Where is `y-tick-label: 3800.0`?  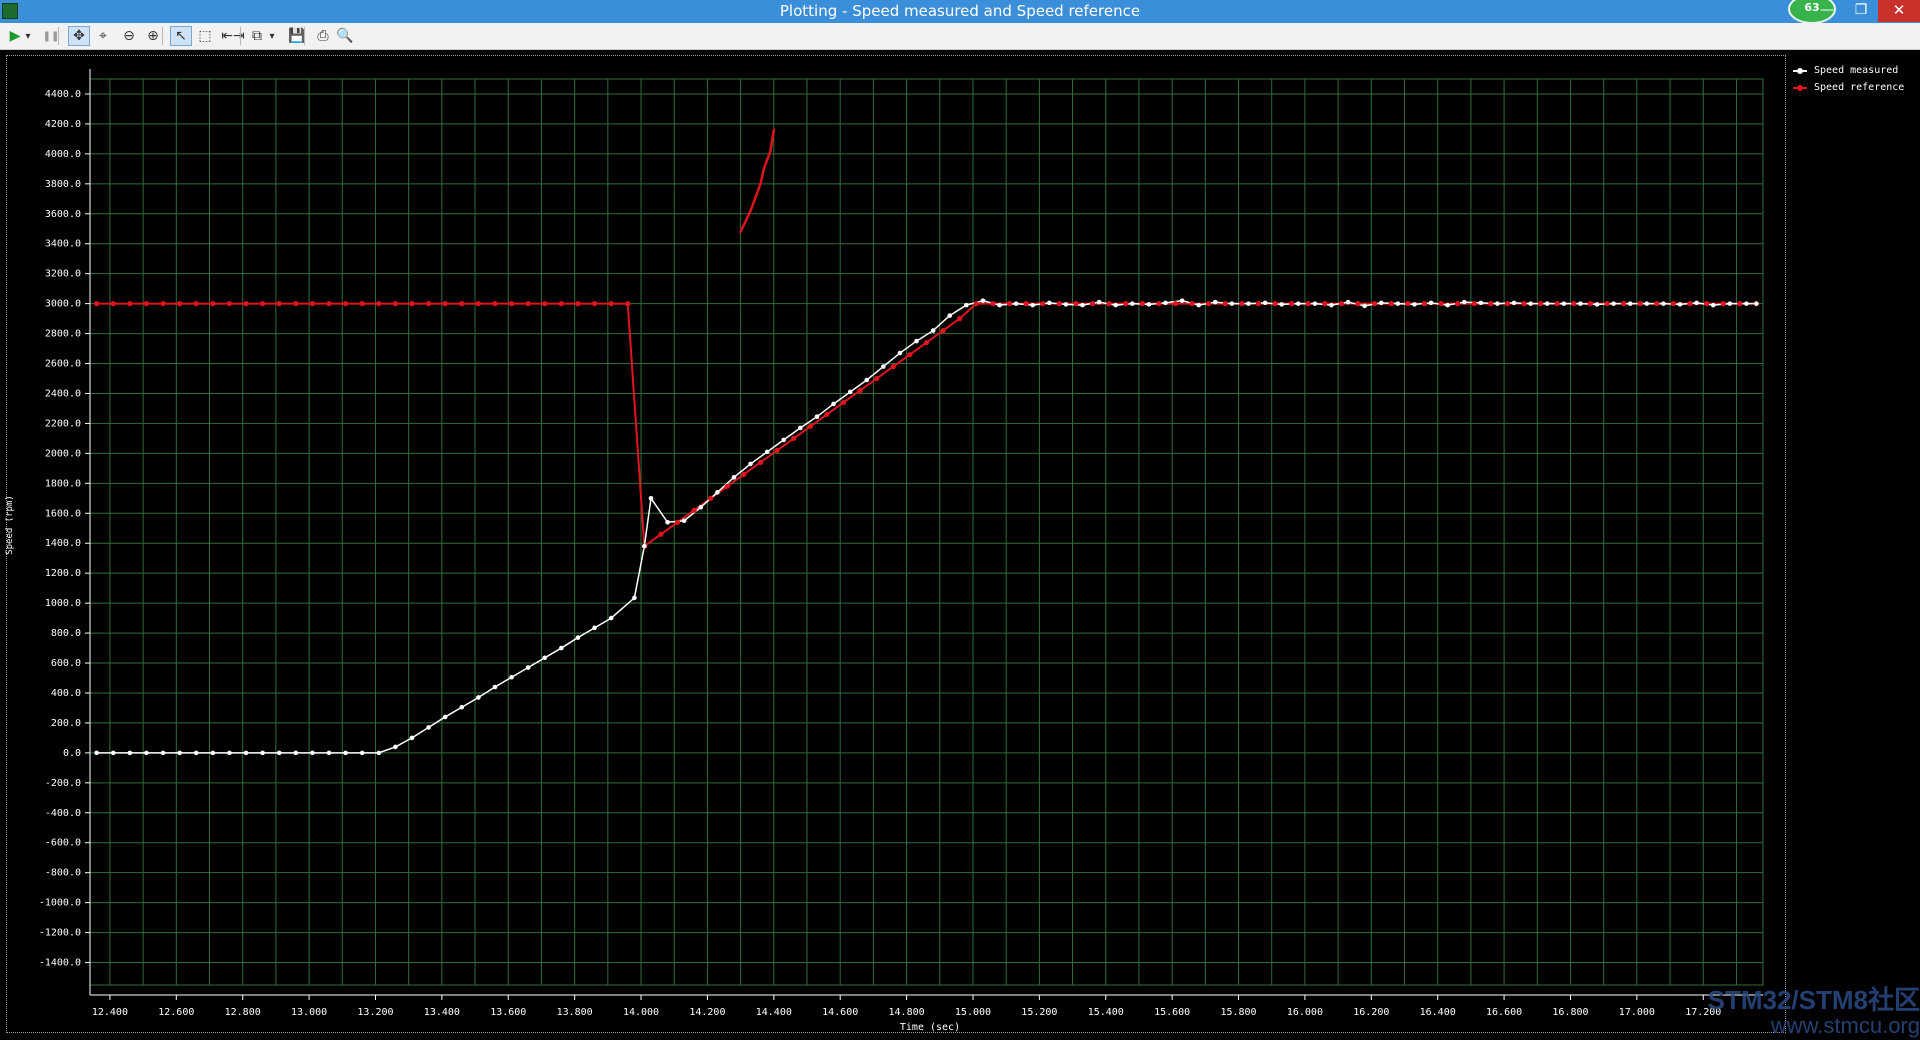
y-tick-label: 3800.0 is located at coordinates (63, 184).